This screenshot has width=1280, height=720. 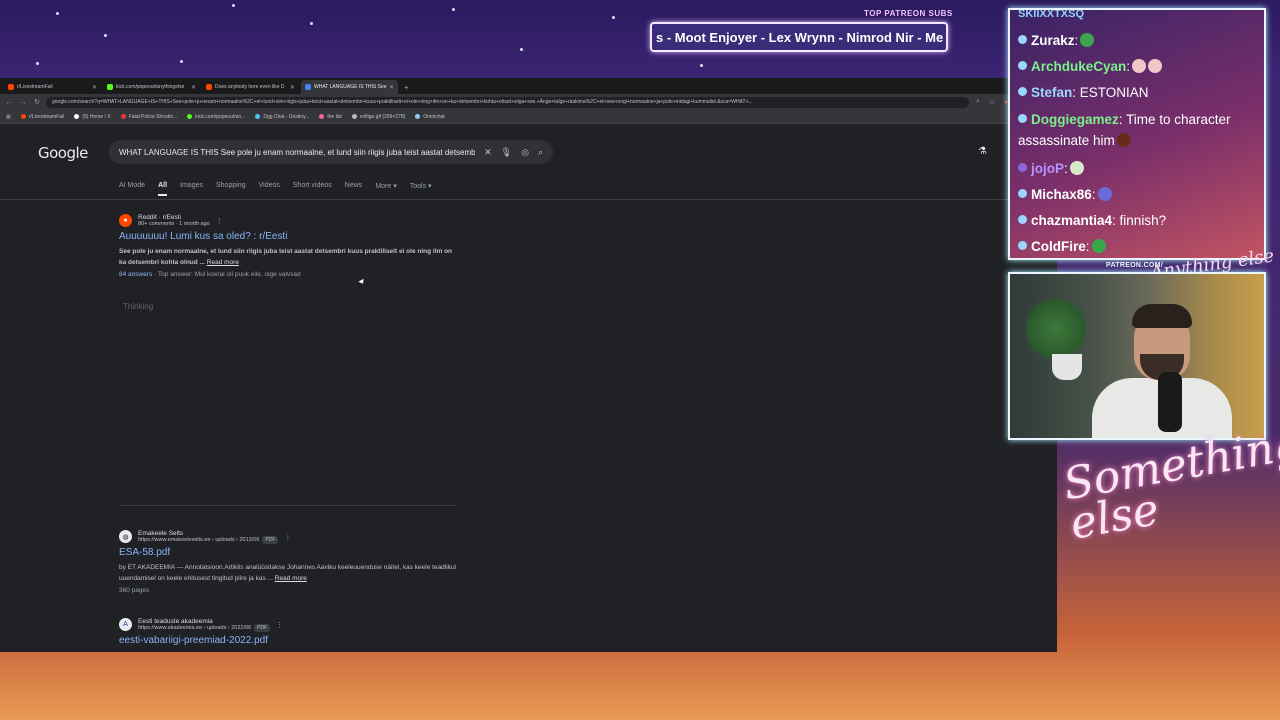 I want to click on chat-username: ColdFire, so click(x=1058, y=246).